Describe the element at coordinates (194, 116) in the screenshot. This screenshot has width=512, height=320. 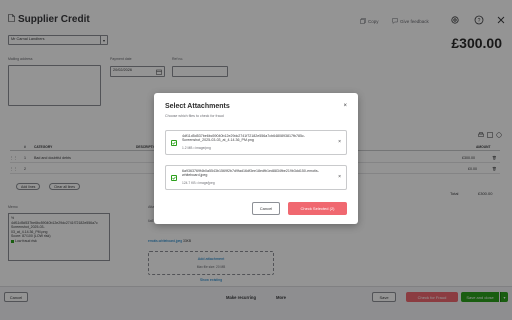
I see `dialog-subtitle: Choose which files to check for fraud` at that location.